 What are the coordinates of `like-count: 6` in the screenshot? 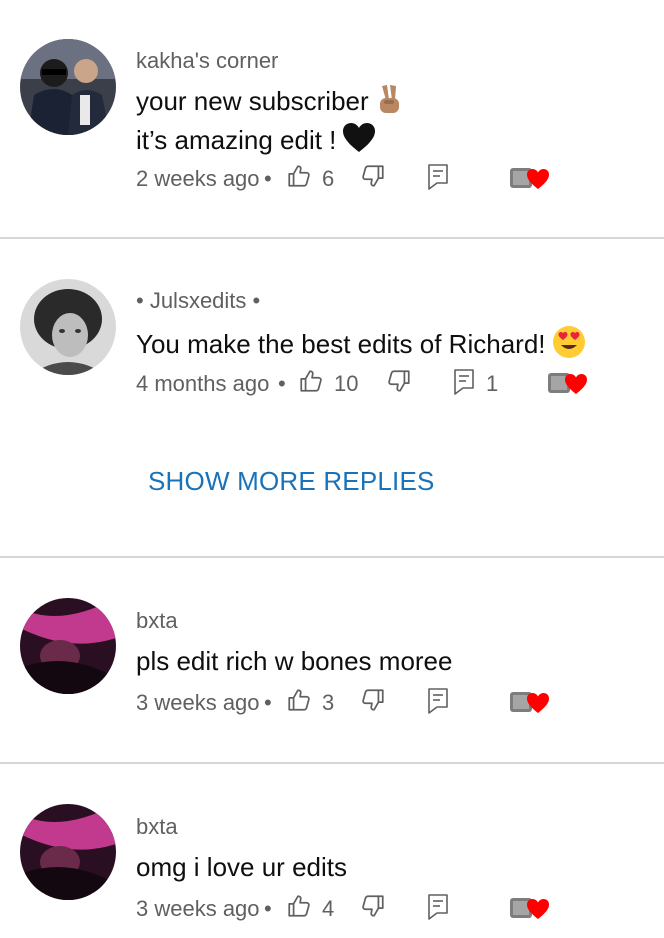 It's located at (328, 178).